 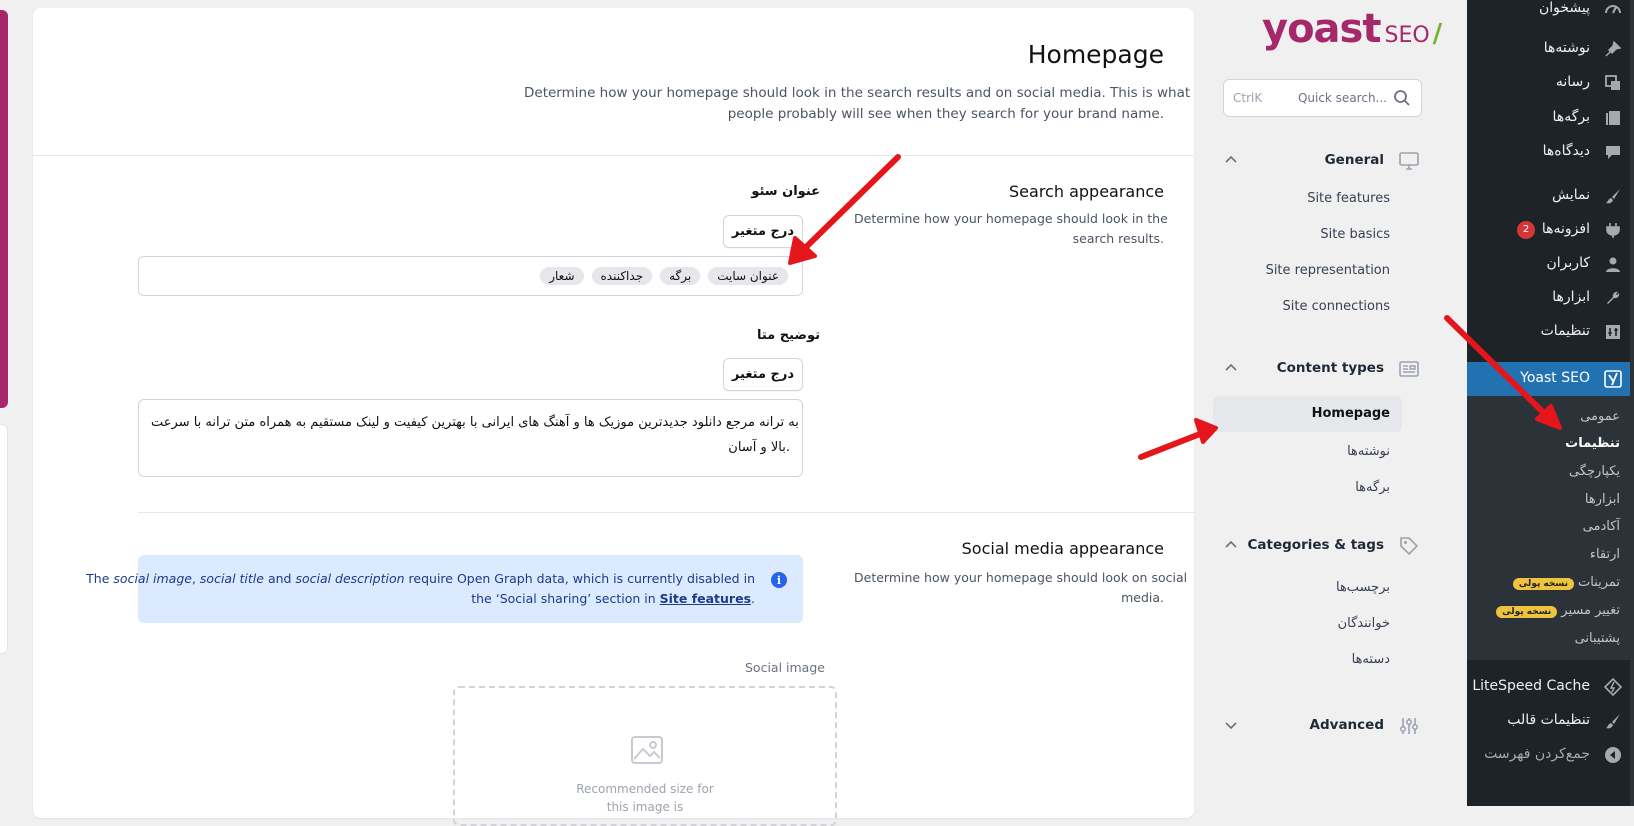 What do you see at coordinates (100, 578) in the screenshot?
I see `alert-fragment: The` at bounding box center [100, 578].